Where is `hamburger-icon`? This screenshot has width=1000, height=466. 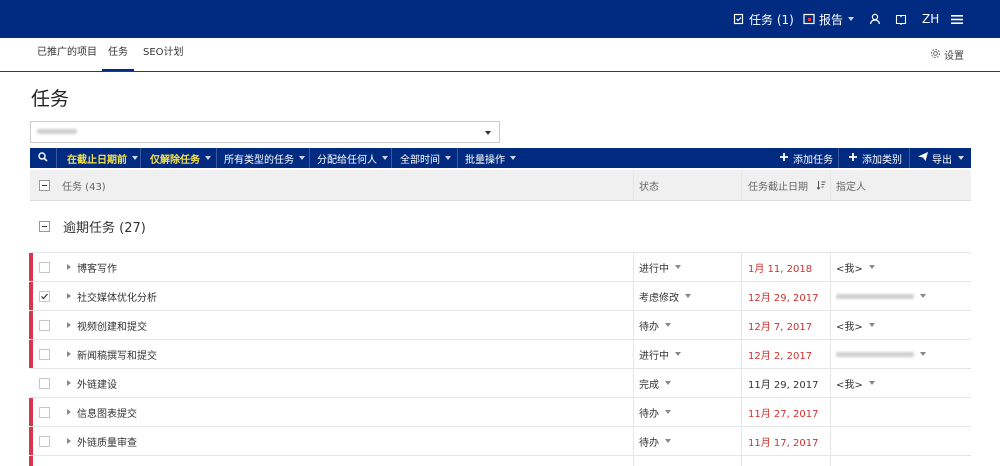 hamburger-icon is located at coordinates (957, 19).